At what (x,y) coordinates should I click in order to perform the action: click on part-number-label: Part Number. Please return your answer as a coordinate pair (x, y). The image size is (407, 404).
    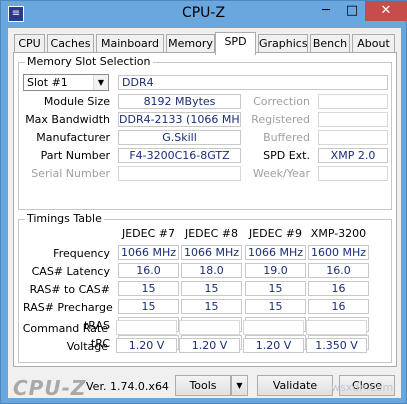
    Looking at the image, I should click on (75, 155).